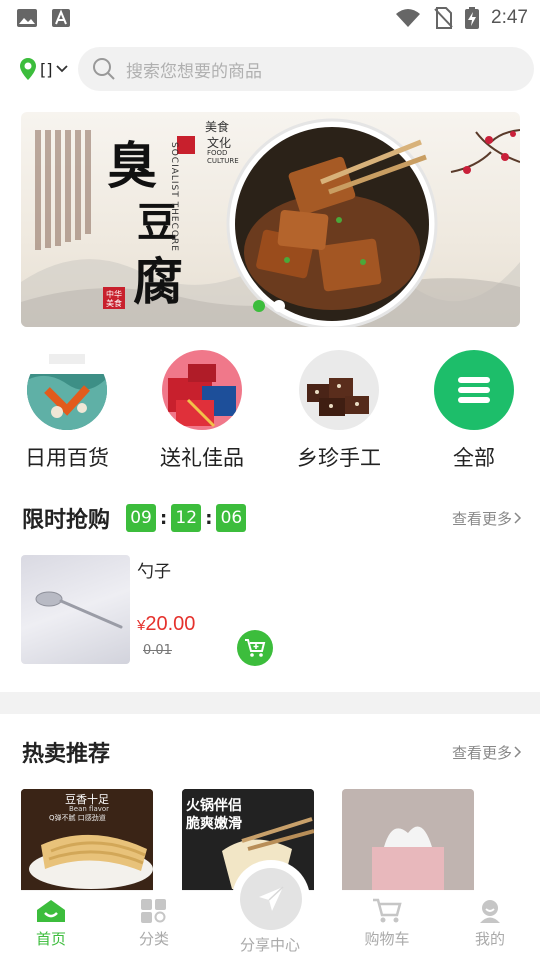 Image resolution: width=540 pixels, height=960 pixels. What do you see at coordinates (490, 923) in the screenshot?
I see `tab-profile: 我的` at bounding box center [490, 923].